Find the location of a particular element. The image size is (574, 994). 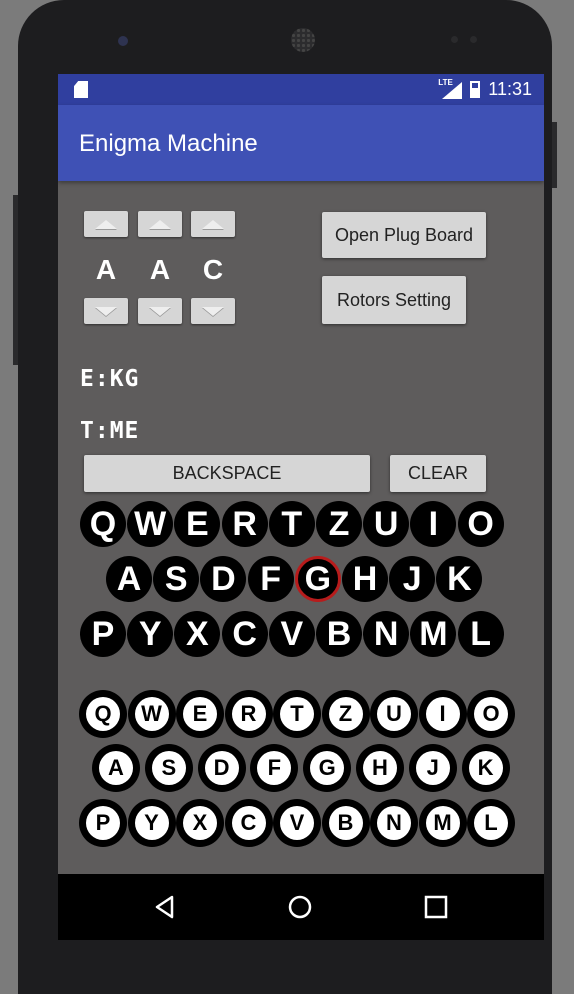

lamp-label: J is located at coordinates (432, 768).